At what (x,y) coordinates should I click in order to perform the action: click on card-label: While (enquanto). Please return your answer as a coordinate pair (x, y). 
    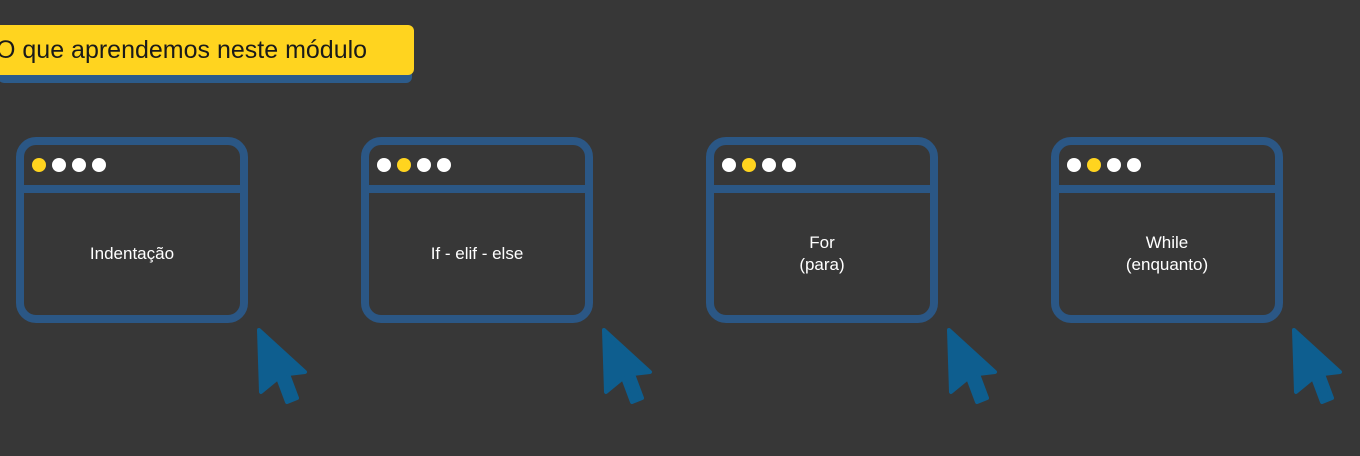
    Looking at the image, I should click on (1167, 253).